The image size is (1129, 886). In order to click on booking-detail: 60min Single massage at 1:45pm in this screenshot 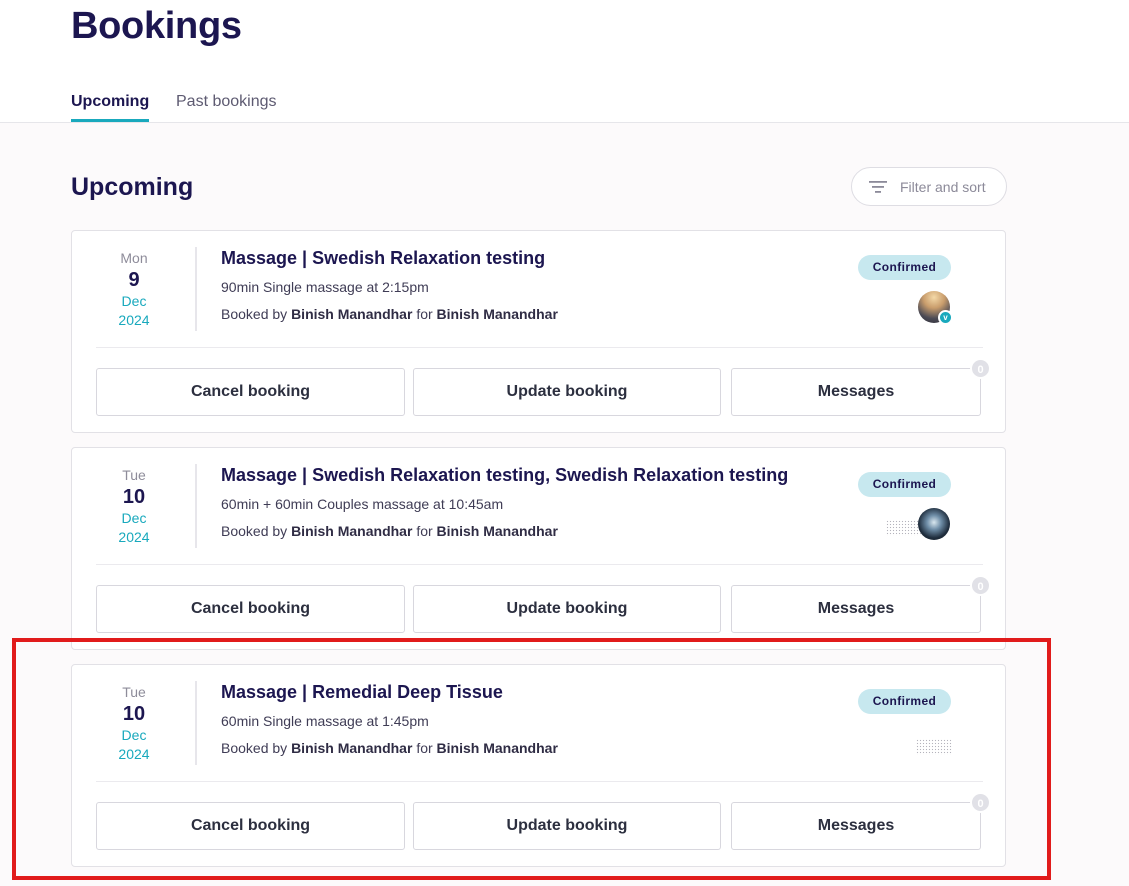, I will do `click(325, 721)`.